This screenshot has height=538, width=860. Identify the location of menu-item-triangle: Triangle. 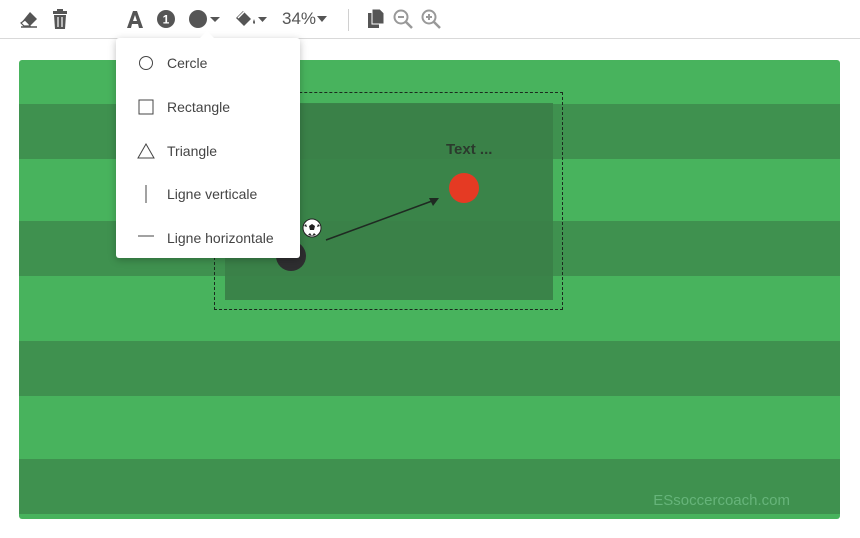
(208, 151).